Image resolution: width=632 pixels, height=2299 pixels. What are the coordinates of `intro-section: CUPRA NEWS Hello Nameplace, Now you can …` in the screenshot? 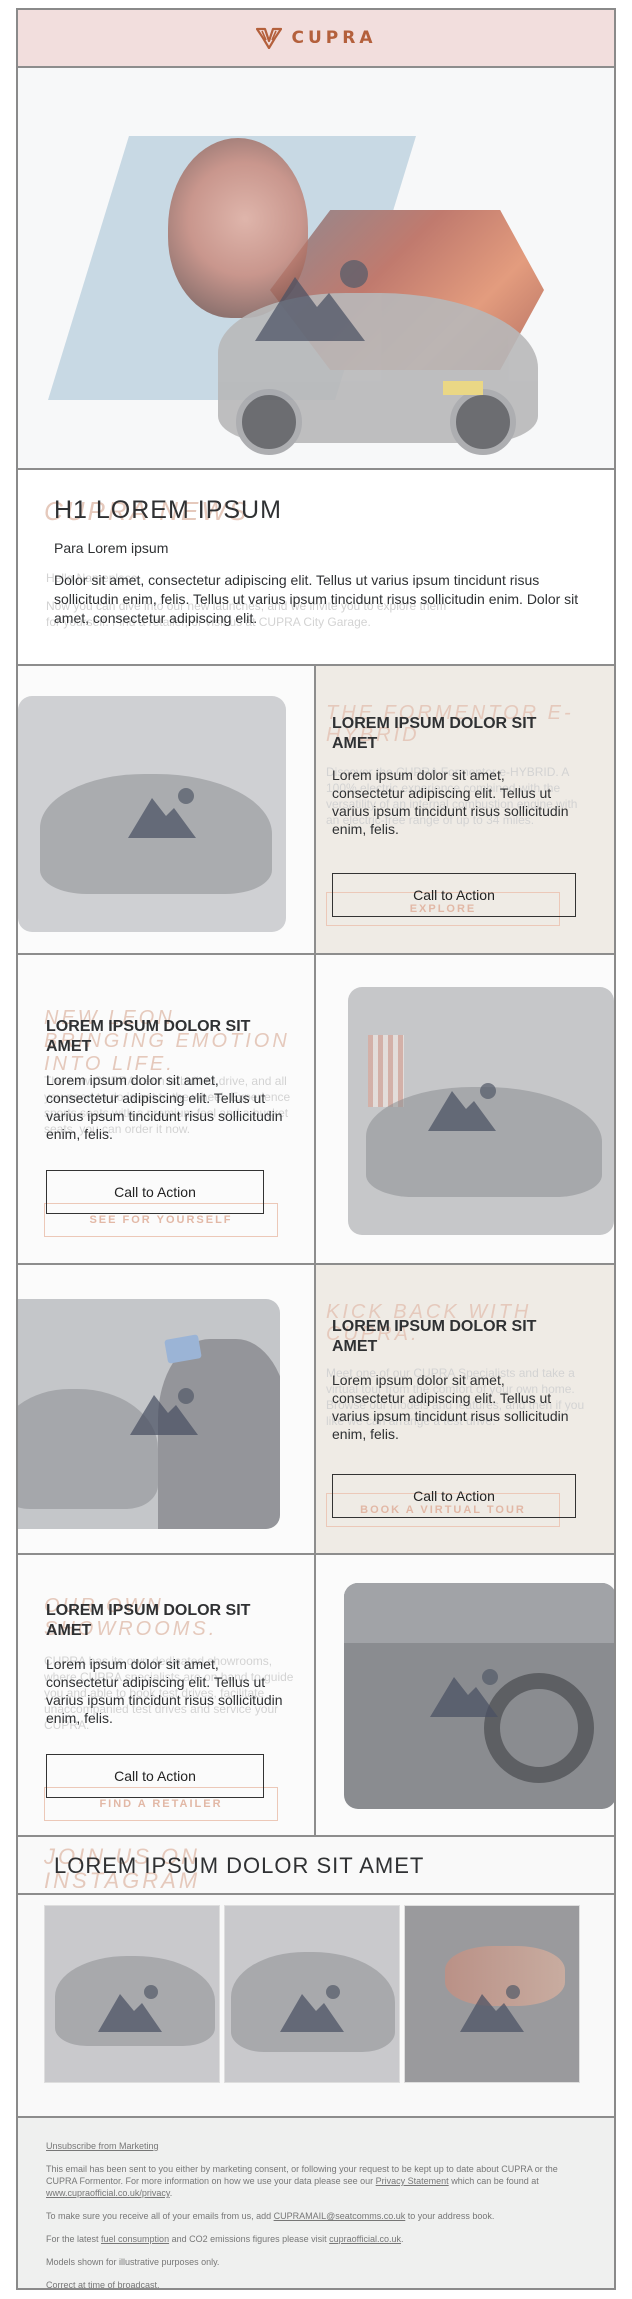 It's located at (316, 568).